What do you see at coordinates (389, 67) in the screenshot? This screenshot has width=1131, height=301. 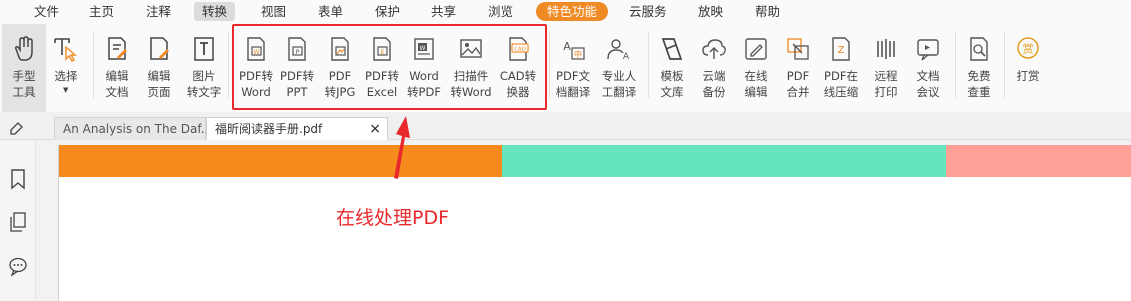 I see `annotation-highlight-box` at bounding box center [389, 67].